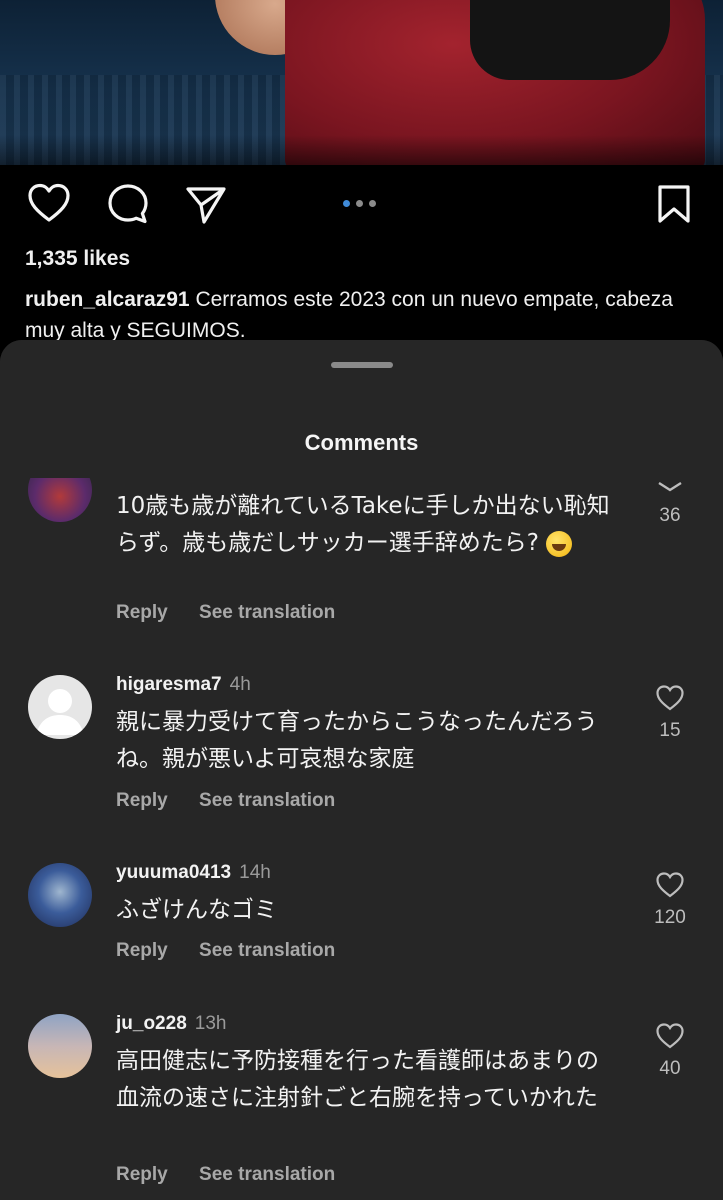 The height and width of the screenshot is (1200, 723). I want to click on like-count: 120, so click(670, 917).